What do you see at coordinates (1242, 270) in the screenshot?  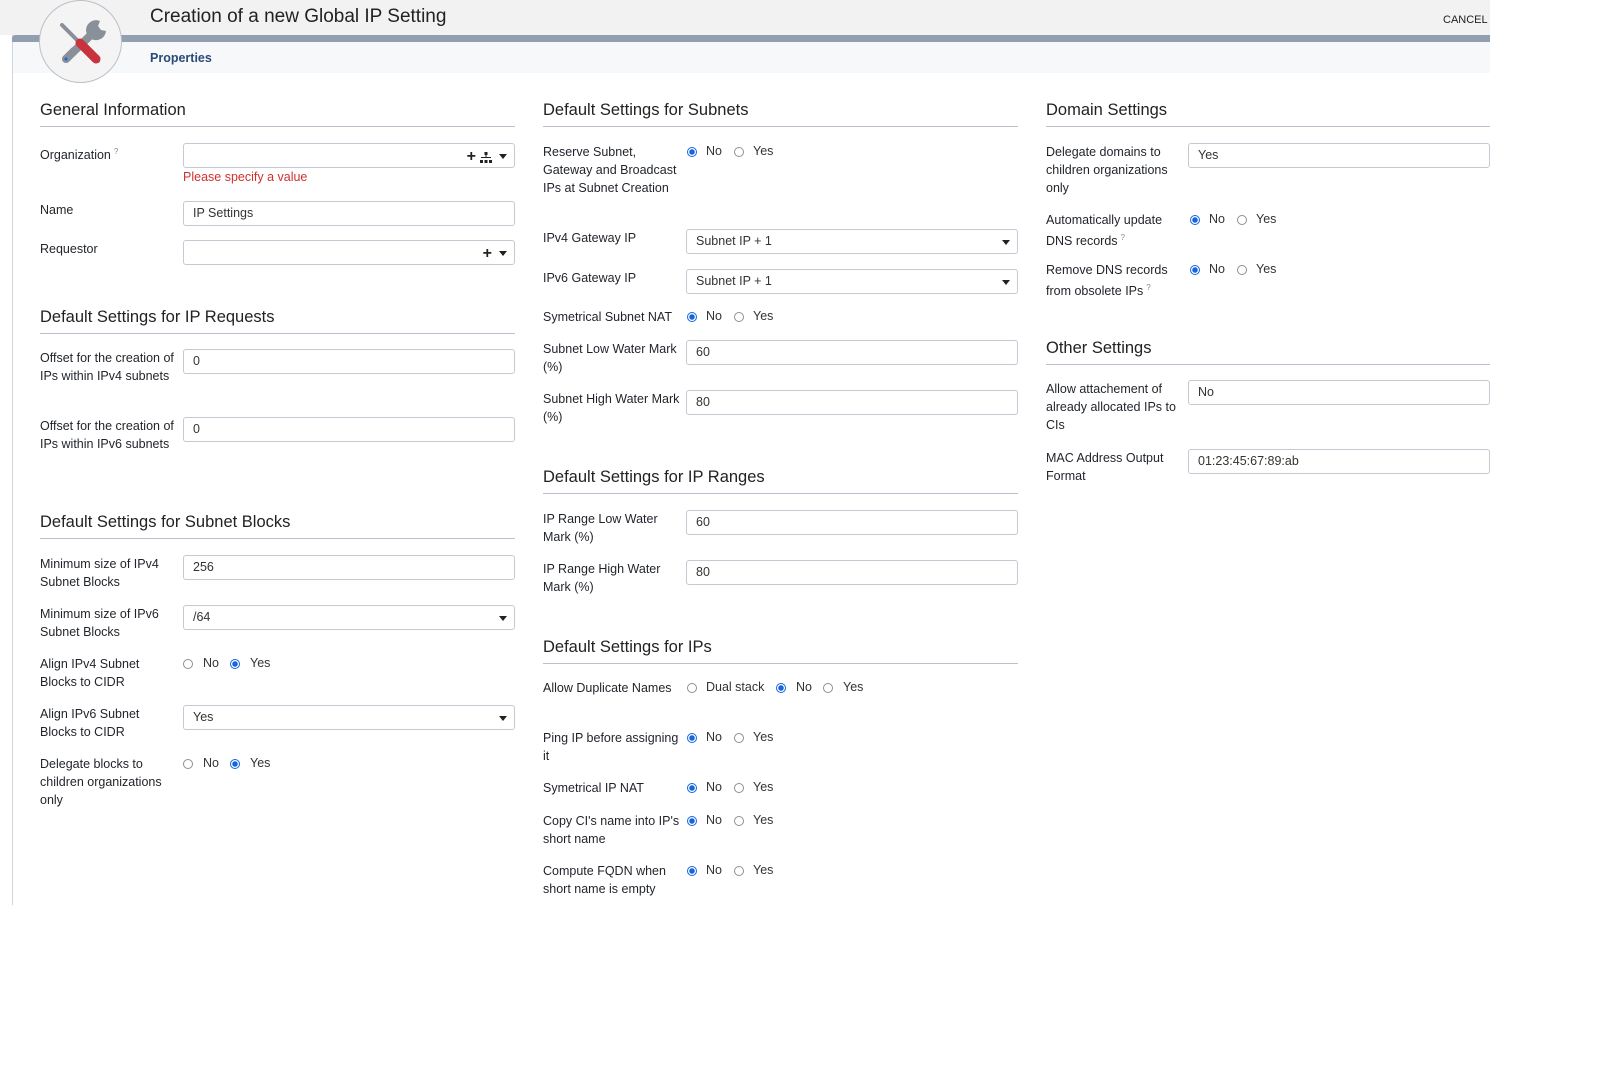 I see `remove-dns-records-from-obsolete-ips-radio-yes` at bounding box center [1242, 270].